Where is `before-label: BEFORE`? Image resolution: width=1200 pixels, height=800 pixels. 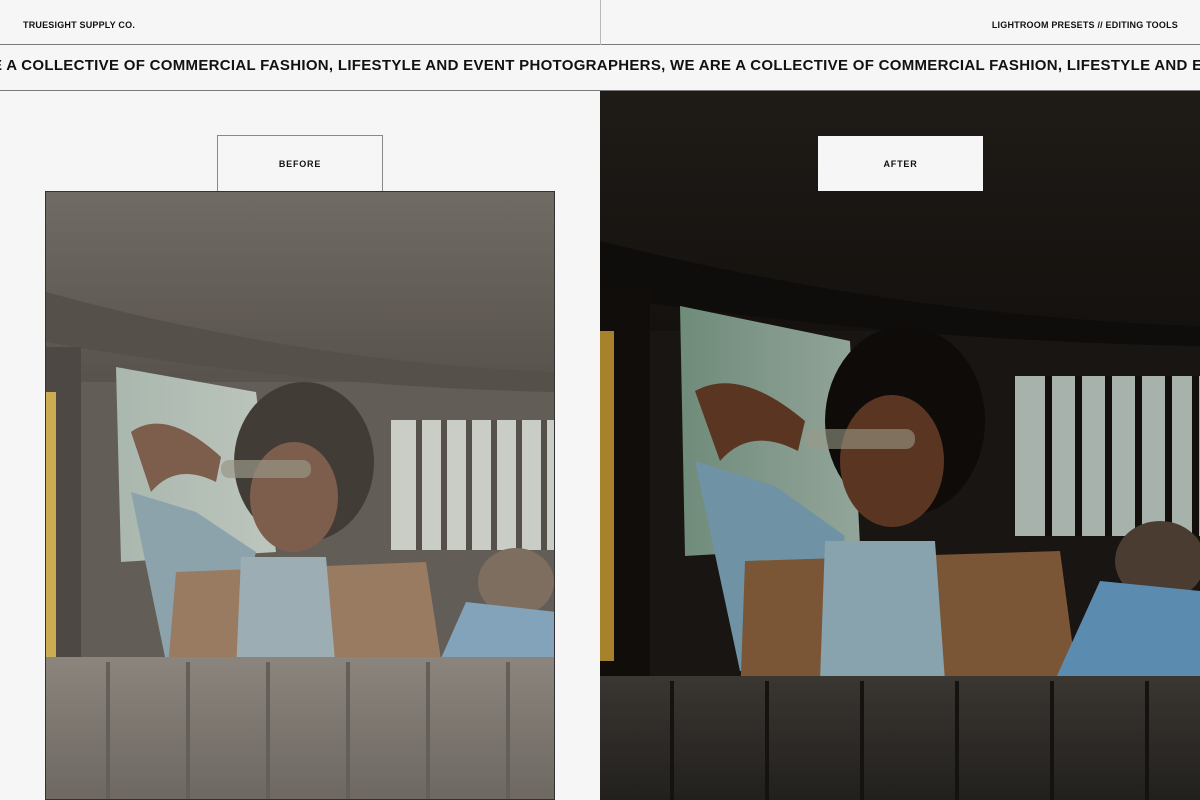 before-label: BEFORE is located at coordinates (300, 163).